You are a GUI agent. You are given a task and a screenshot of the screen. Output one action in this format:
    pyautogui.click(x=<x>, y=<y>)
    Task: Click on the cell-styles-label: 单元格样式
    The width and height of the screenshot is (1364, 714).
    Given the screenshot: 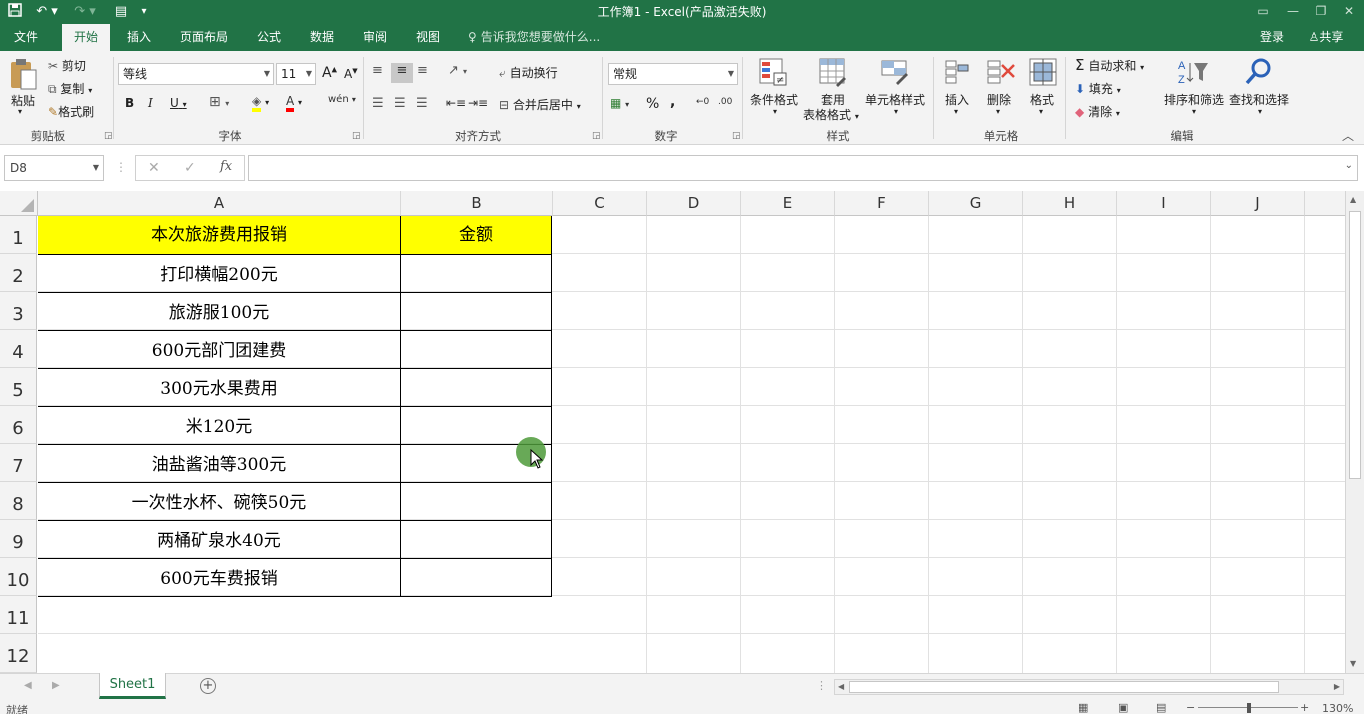 What is the action you would take?
    pyautogui.click(x=895, y=99)
    